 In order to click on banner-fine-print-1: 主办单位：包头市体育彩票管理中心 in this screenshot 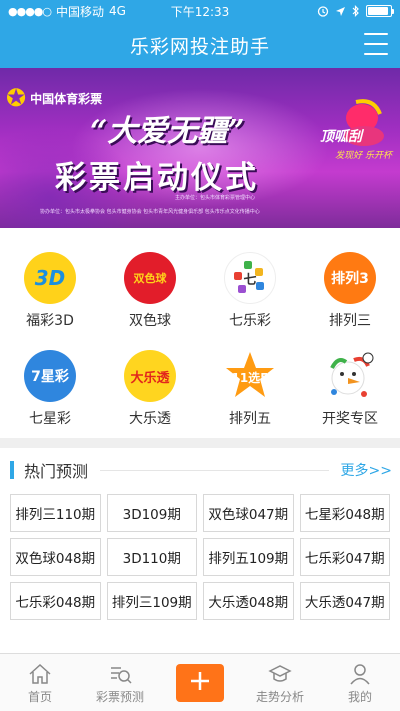, I will do `click(214, 198)`.